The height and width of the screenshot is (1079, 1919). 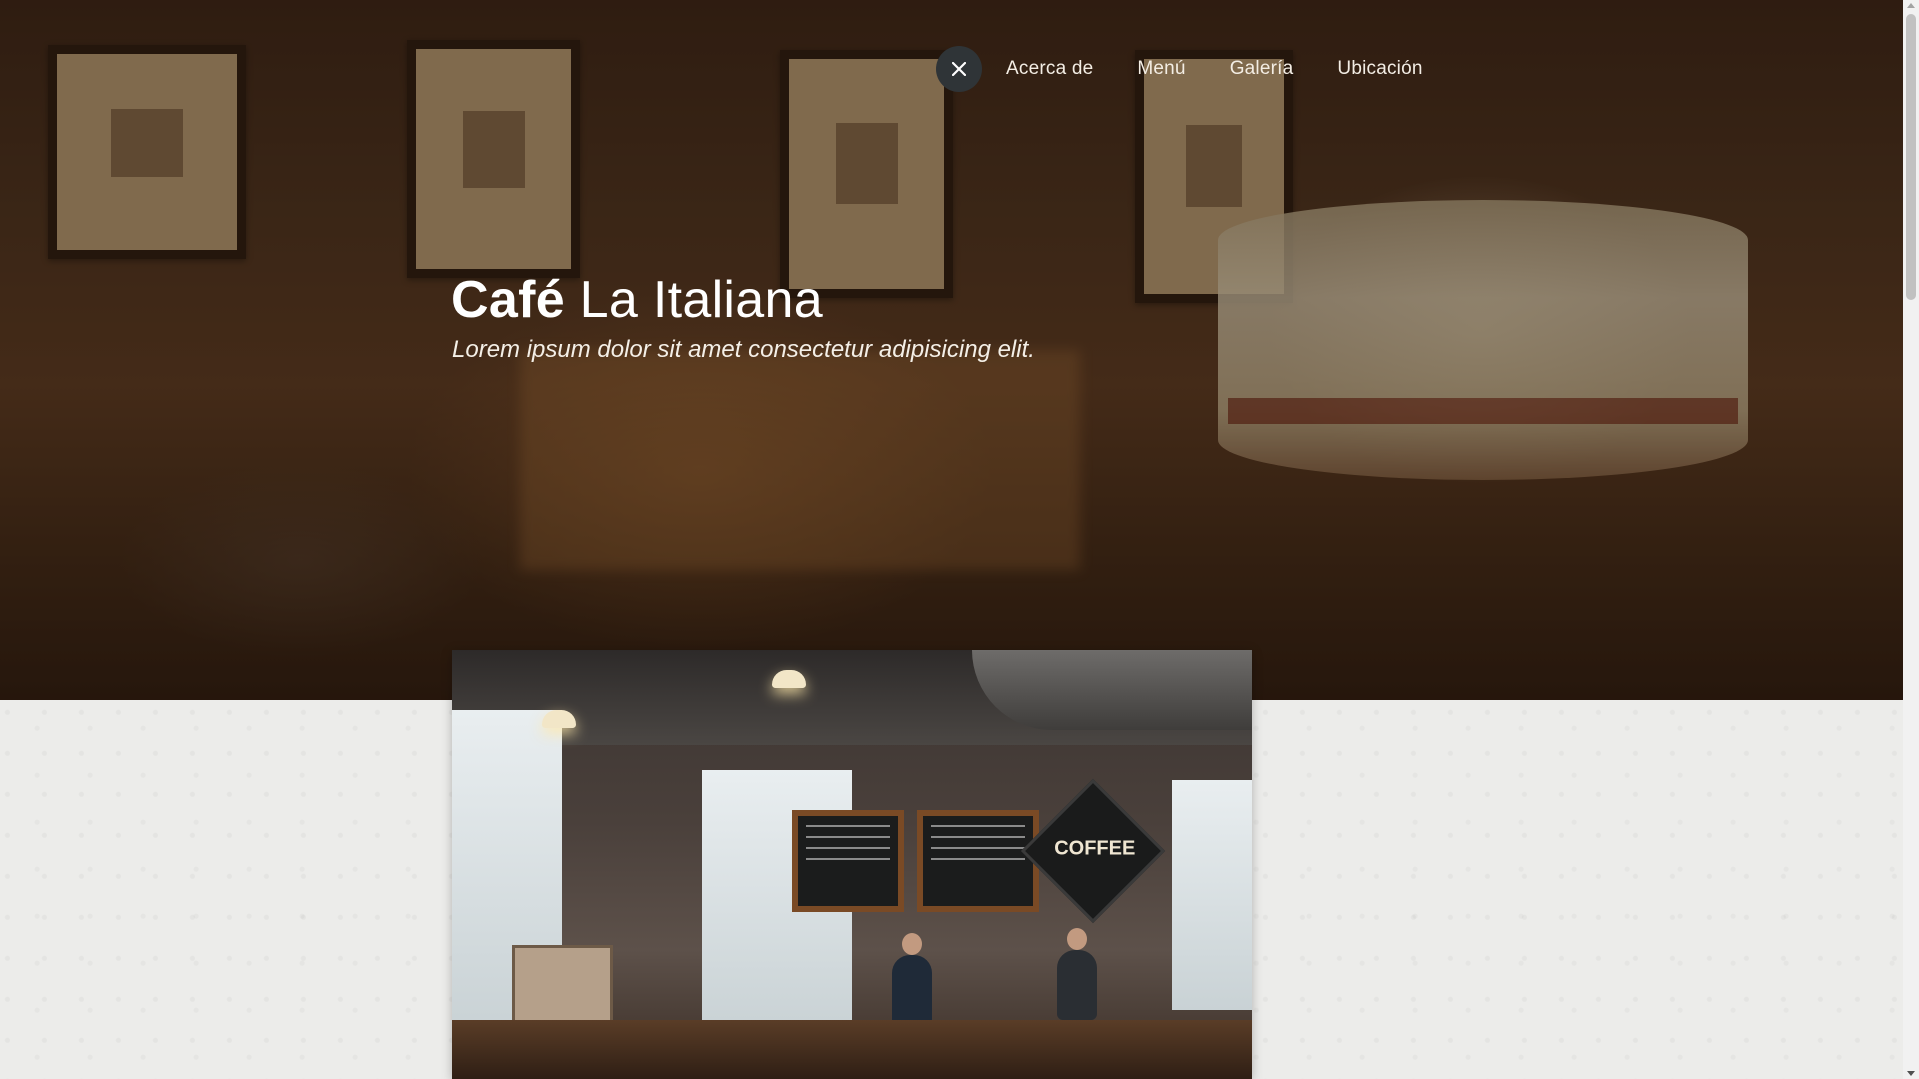 What do you see at coordinates (1093, 851) in the screenshot?
I see `coffee-sign: COFFEE` at bounding box center [1093, 851].